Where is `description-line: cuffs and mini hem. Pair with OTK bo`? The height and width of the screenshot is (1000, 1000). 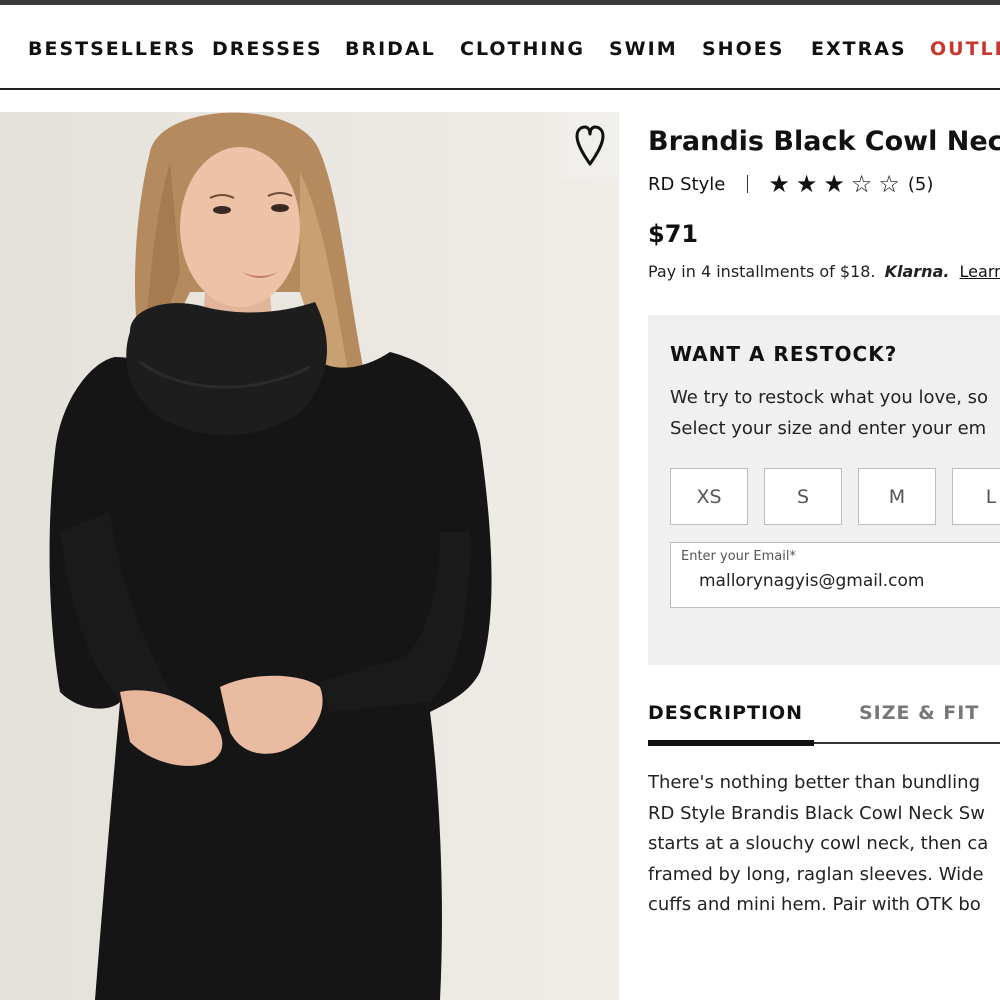
description-line: cuffs and mini hem. Pair with OTK bo is located at coordinates (814, 904).